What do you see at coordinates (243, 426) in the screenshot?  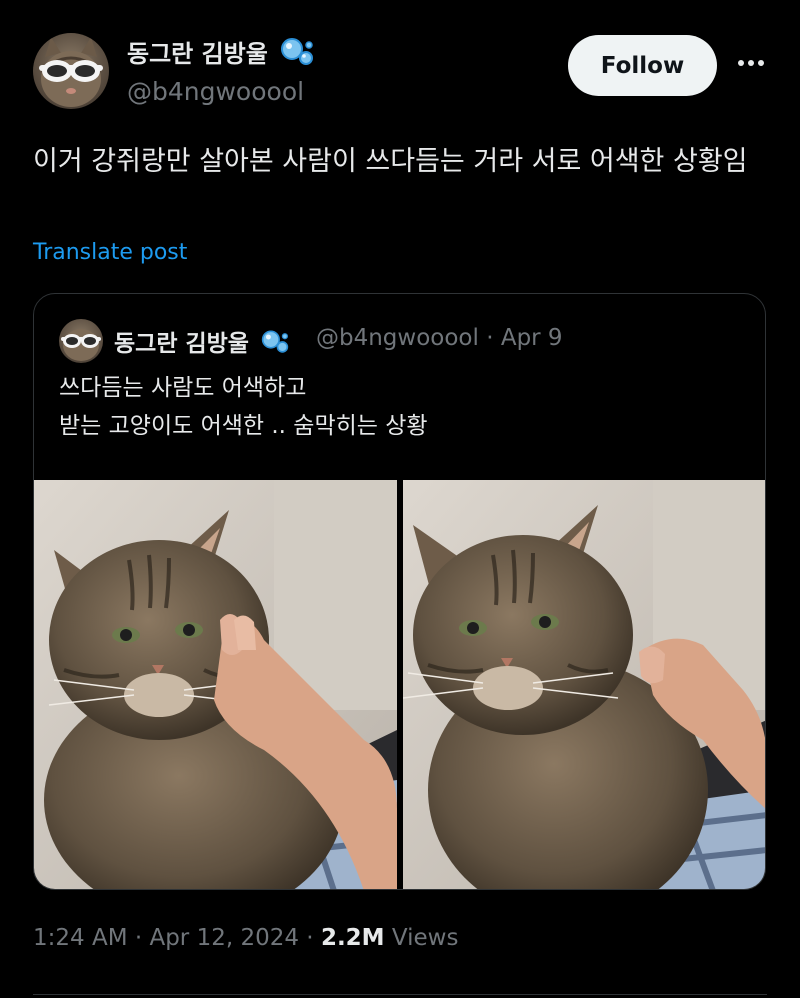 I see `quoted-text-line-2: 받는 고양이도 어색한 .. 숨막히는 상황` at bounding box center [243, 426].